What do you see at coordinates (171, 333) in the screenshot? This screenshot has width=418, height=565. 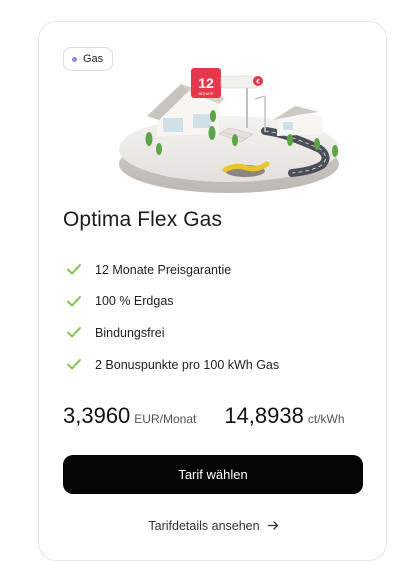 I see `feature-item: Bindungsfrei` at bounding box center [171, 333].